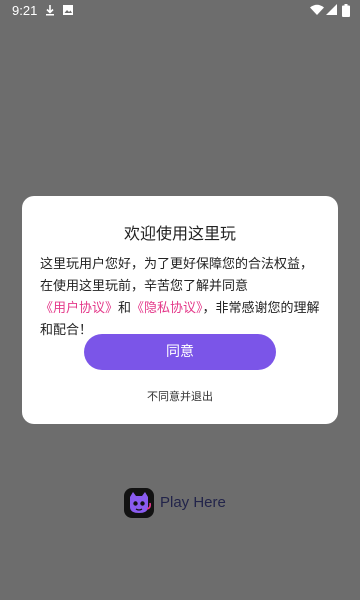  I want to click on disagree-exit-link: 不同意并退出, so click(180, 396).